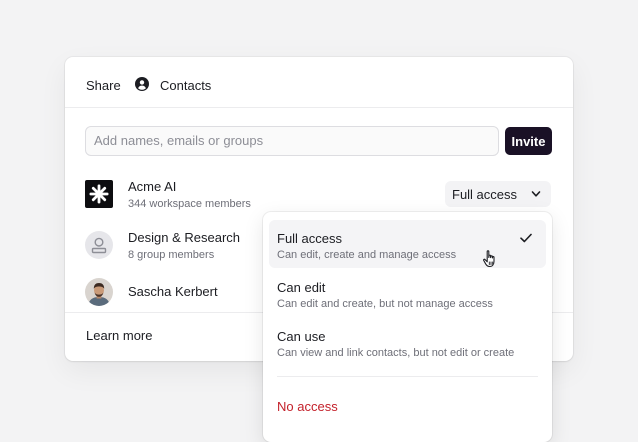 Image resolution: width=638 pixels, height=442 pixels. Describe the element at coordinates (142, 84) in the screenshot. I see `person-circle-icon` at that location.